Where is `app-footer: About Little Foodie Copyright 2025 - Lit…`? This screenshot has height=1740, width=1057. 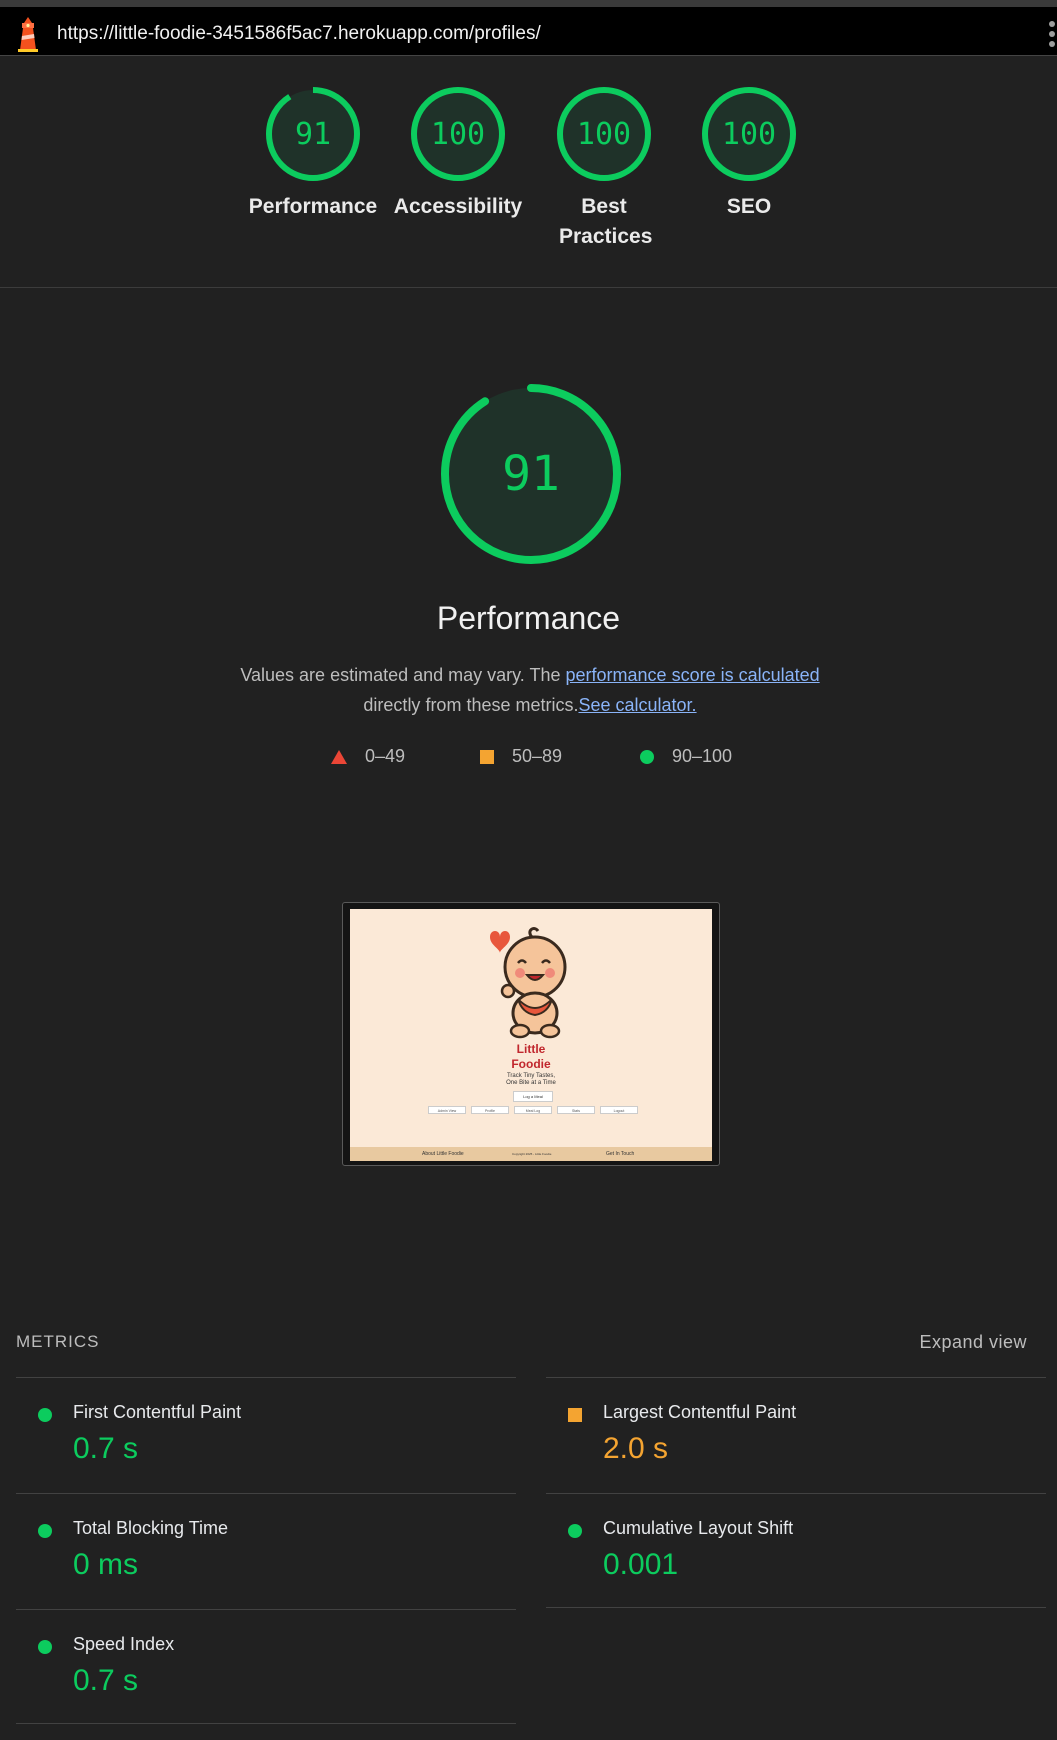 app-footer: About Little Foodie Copyright 2025 - Lit… is located at coordinates (531, 1154).